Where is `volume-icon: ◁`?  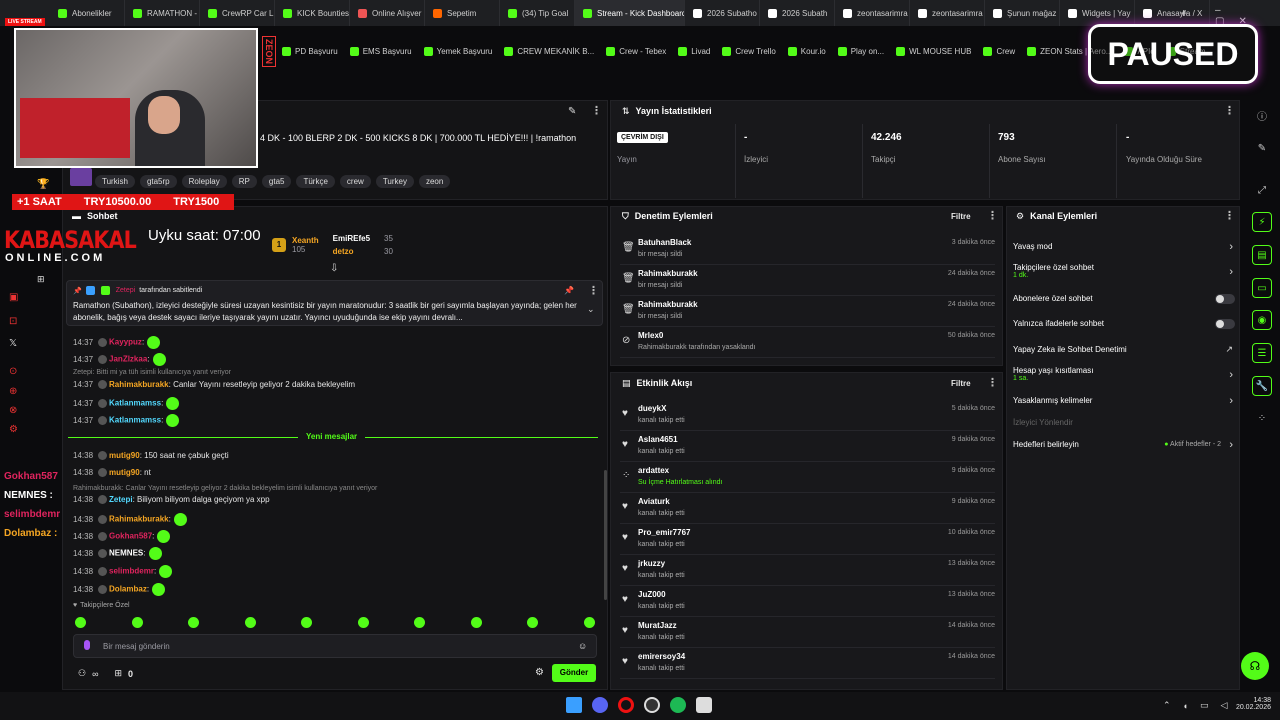
volume-icon: ◁ is located at coordinates (1224, 705).